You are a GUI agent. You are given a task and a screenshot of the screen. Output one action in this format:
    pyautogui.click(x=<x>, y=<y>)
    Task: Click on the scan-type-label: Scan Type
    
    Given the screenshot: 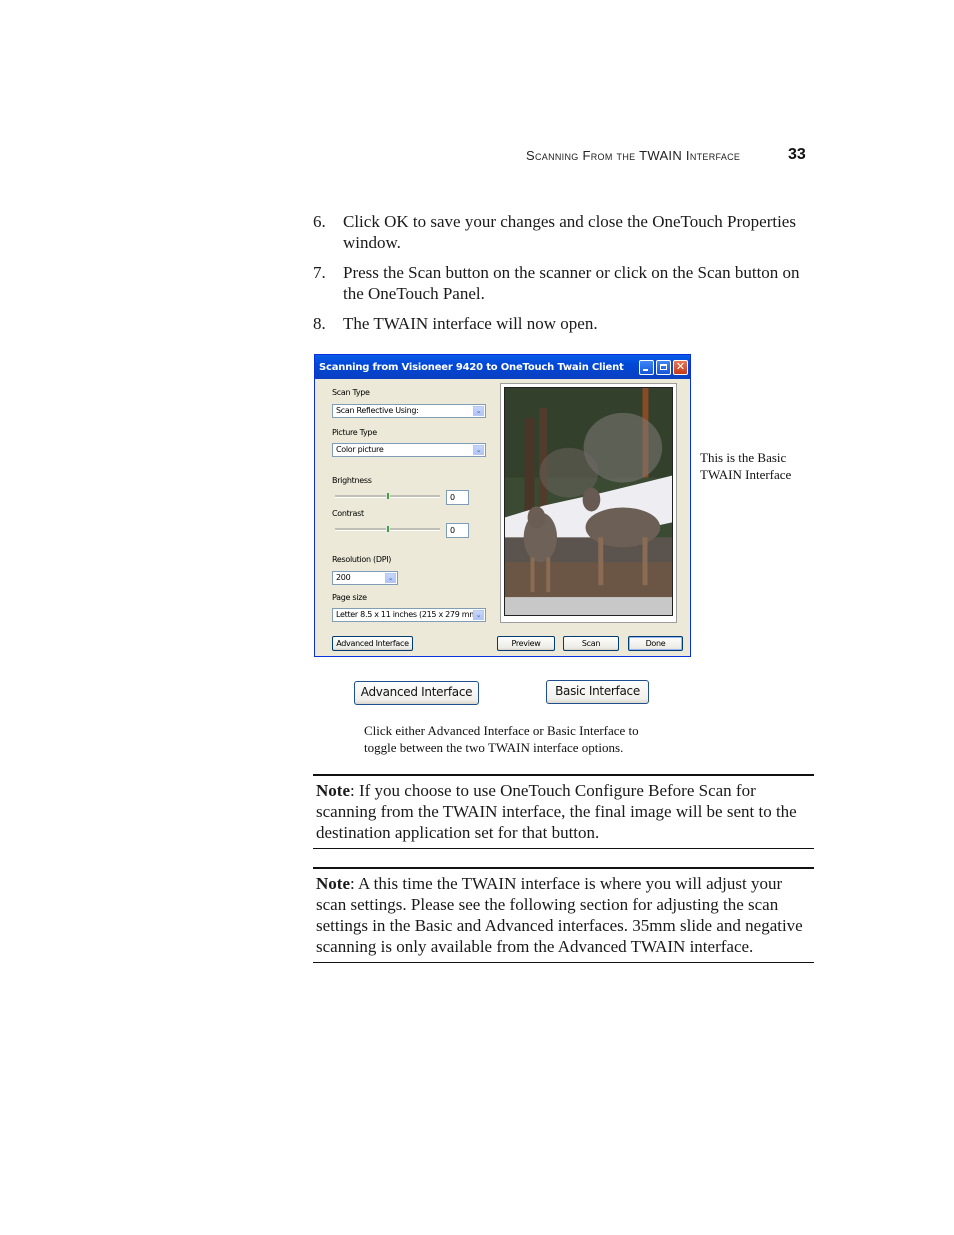 What is the action you would take?
    pyautogui.click(x=351, y=392)
    